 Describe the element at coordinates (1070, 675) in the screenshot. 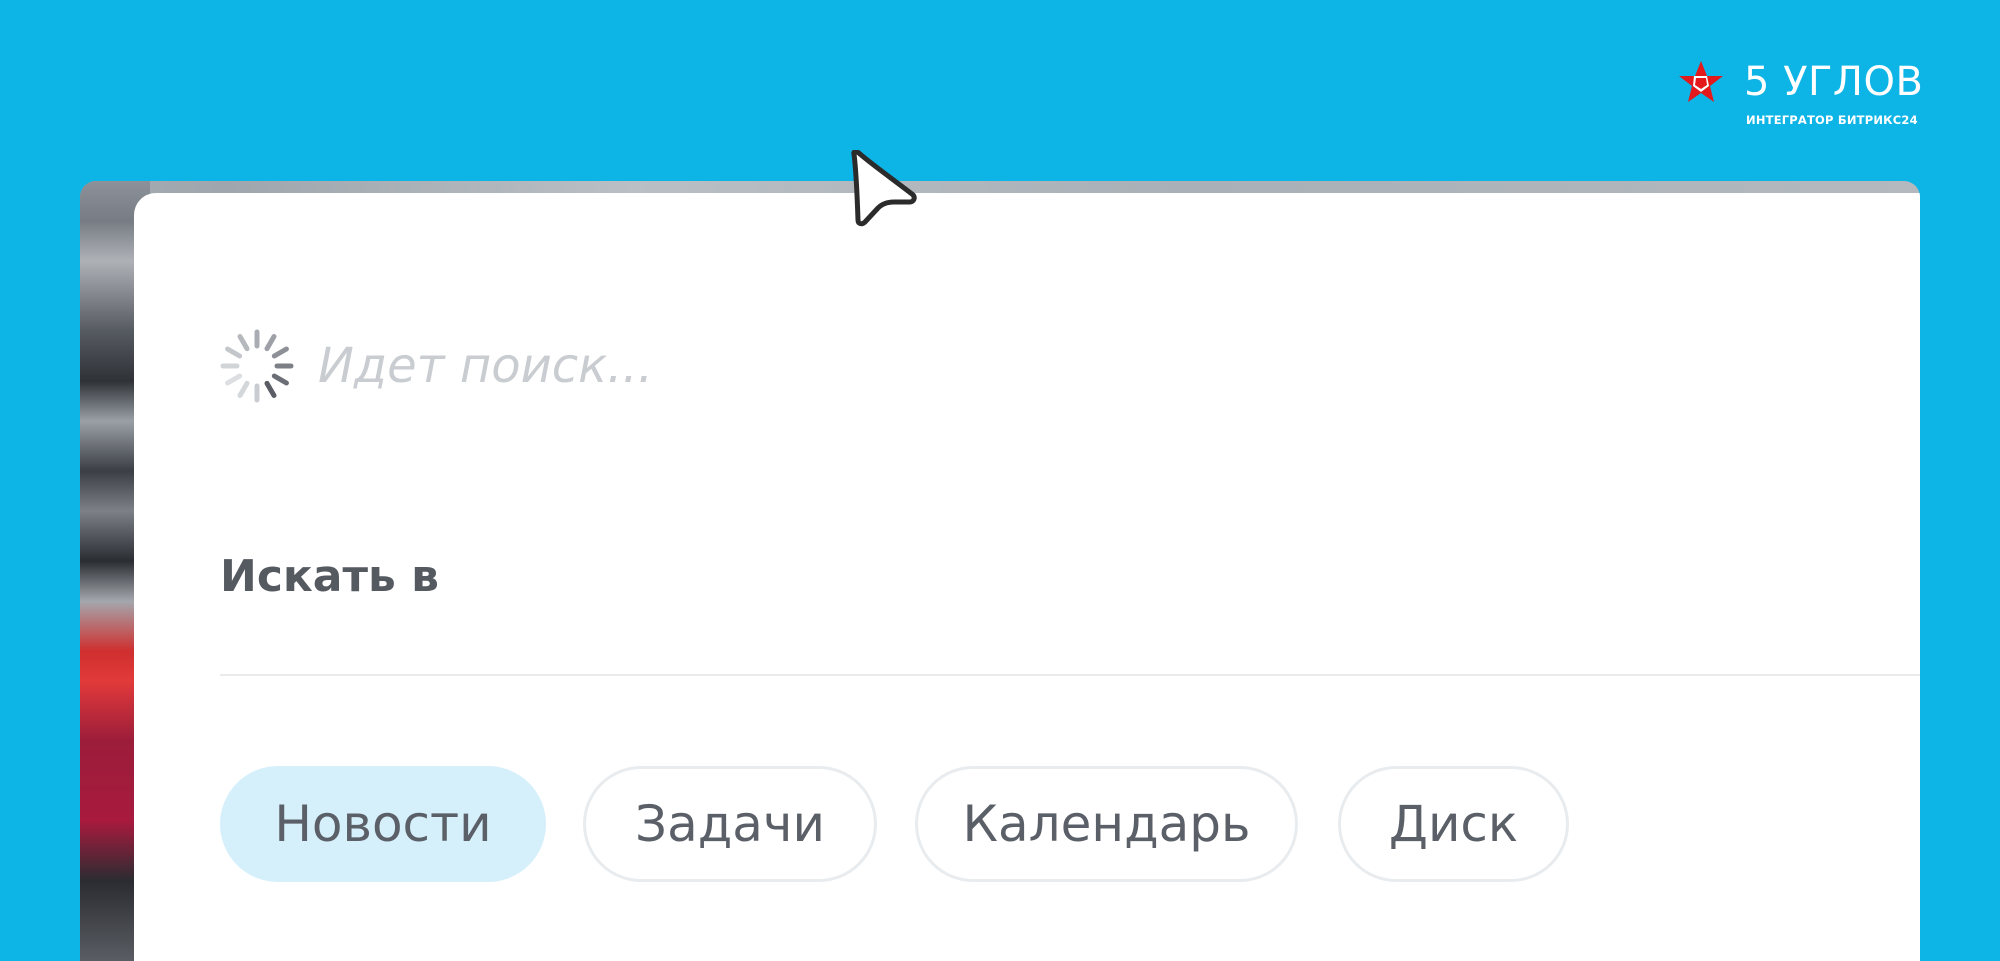

I see `divider` at that location.